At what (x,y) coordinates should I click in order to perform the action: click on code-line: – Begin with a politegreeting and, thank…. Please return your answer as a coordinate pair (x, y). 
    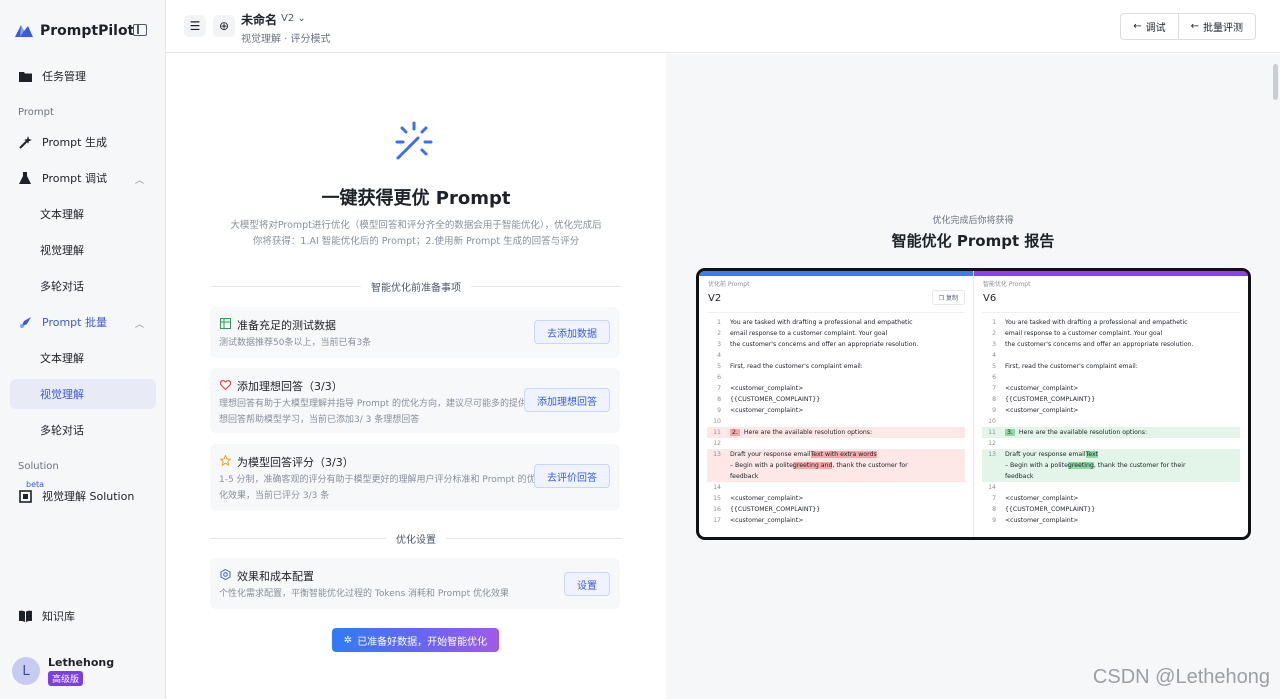
    Looking at the image, I should click on (836, 465).